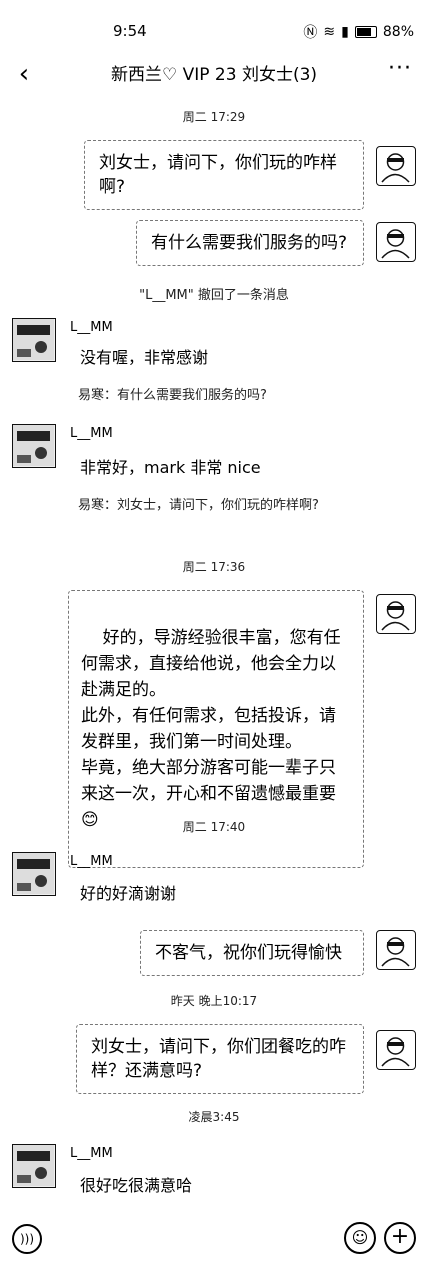  I want to click on message-bubble-in: 没有喔，非常感谢, so click(144, 358).